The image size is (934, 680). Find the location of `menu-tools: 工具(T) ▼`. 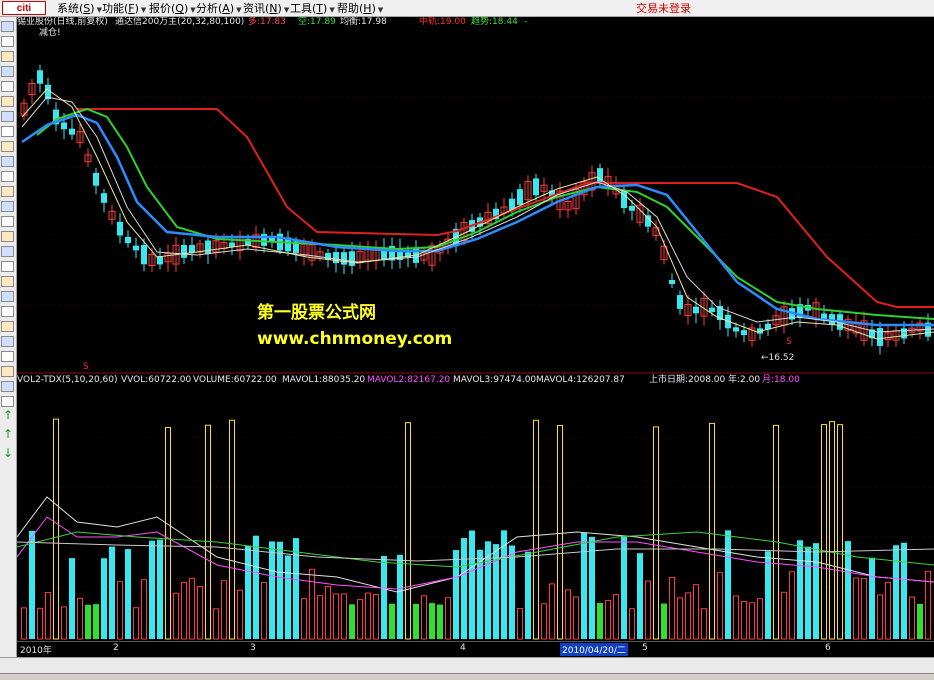

menu-tools: 工具(T) ▼ is located at coordinates (312, 8).